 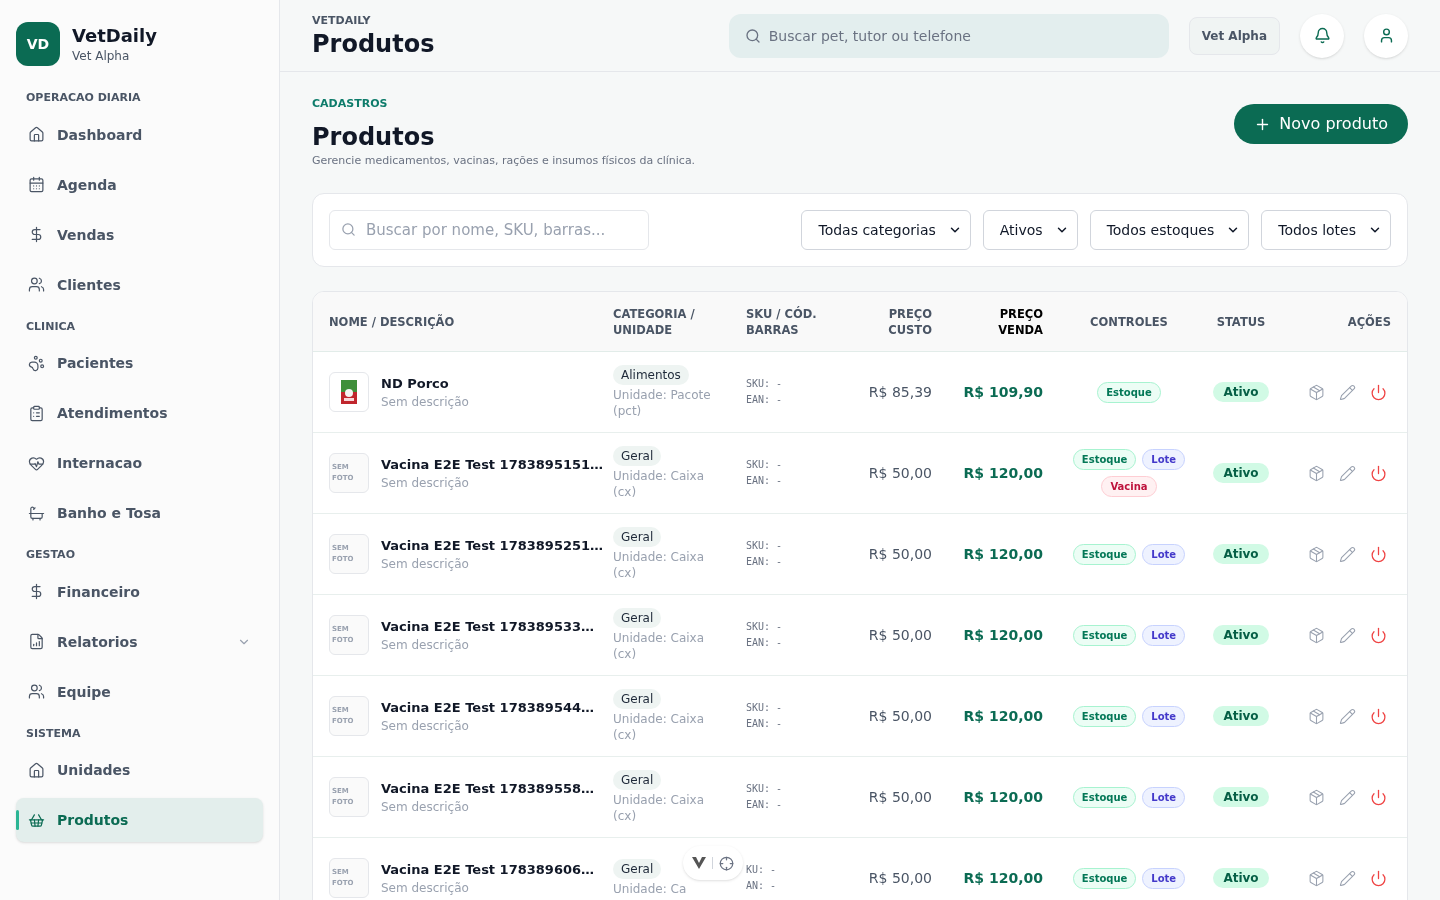 What do you see at coordinates (1020, 321) in the screenshot?
I see `column-header: PREÇO VENDA` at bounding box center [1020, 321].